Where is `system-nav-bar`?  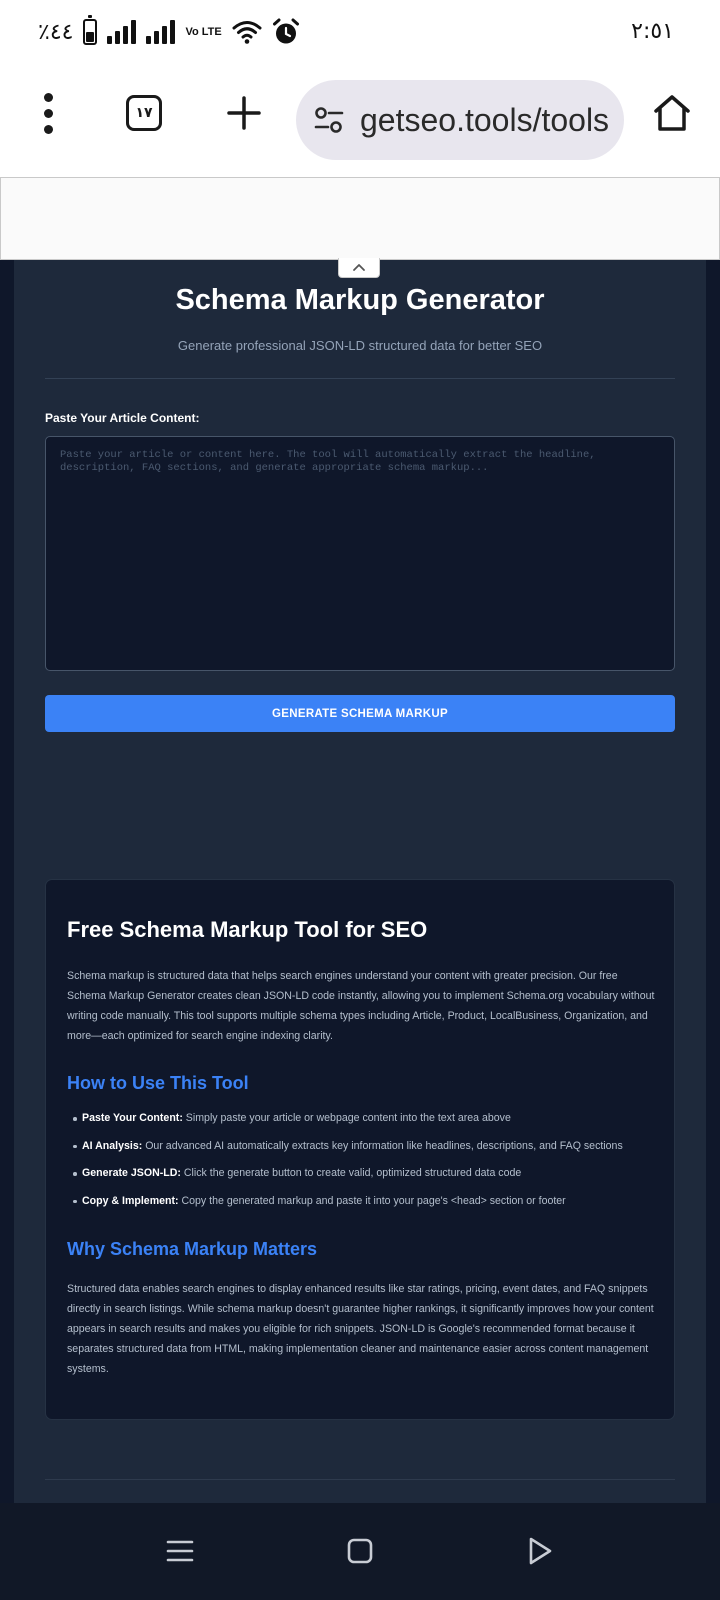 system-nav-bar is located at coordinates (360, 1551).